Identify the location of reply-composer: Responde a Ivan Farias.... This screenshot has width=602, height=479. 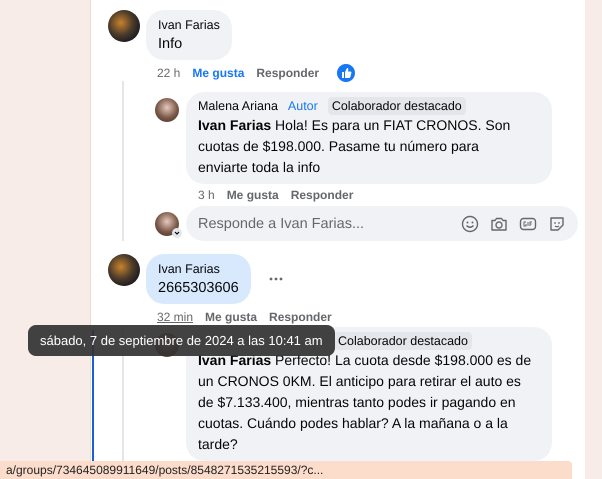
(382, 223).